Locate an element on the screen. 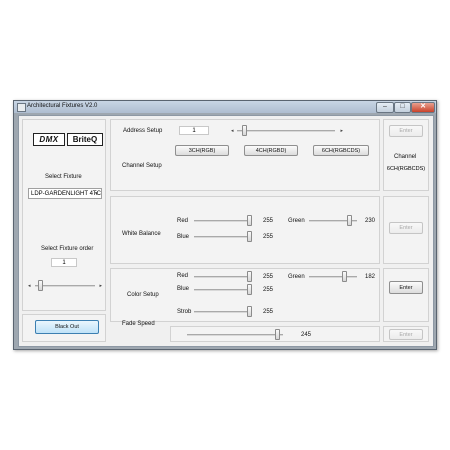 This screenshot has width=450, height=450. wb-right-panel: Enter is located at coordinates (406, 230).